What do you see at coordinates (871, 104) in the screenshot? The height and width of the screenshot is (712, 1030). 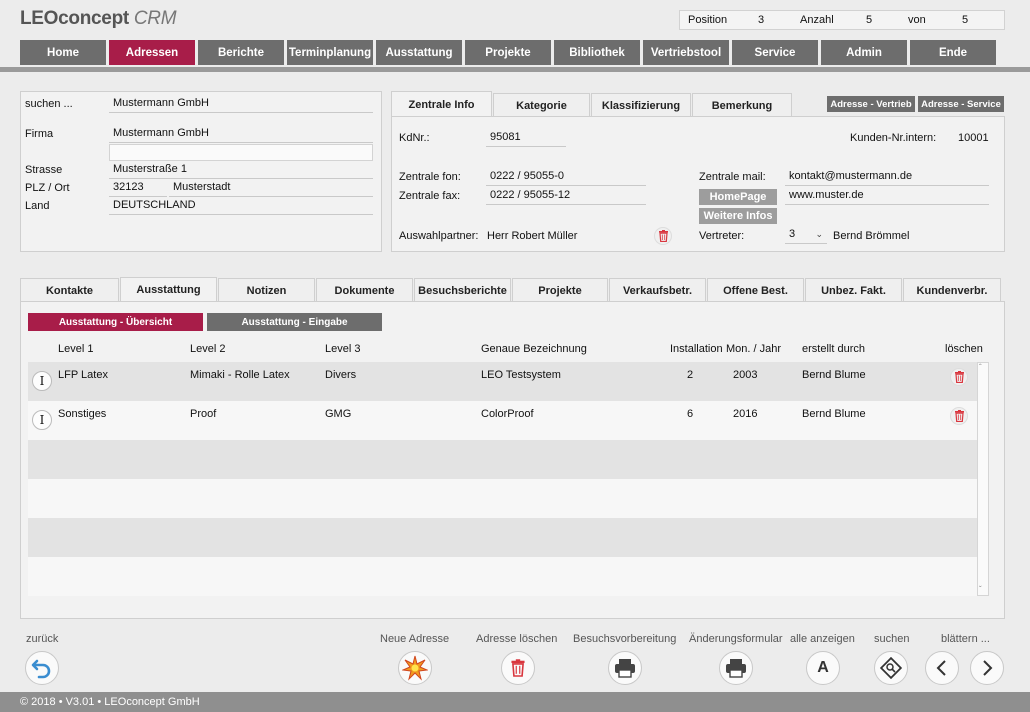 I see `adresse-vertrieb-button: Adresse - Vertrieb` at bounding box center [871, 104].